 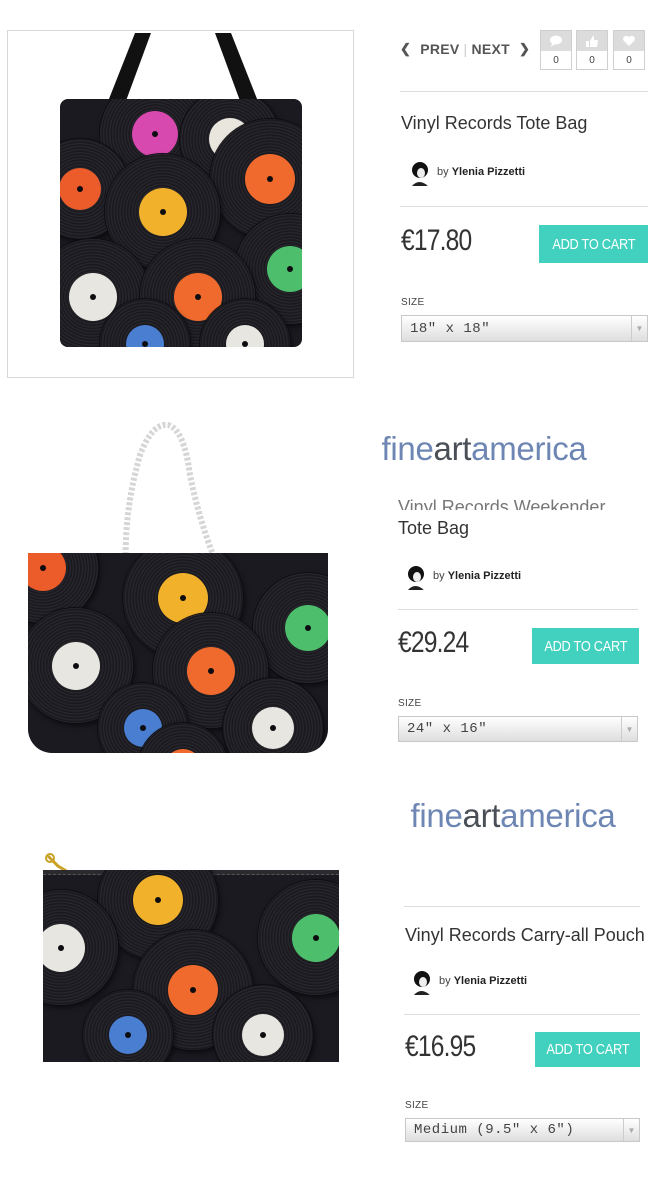 I want to click on favorite-count: 0, so click(x=629, y=60).